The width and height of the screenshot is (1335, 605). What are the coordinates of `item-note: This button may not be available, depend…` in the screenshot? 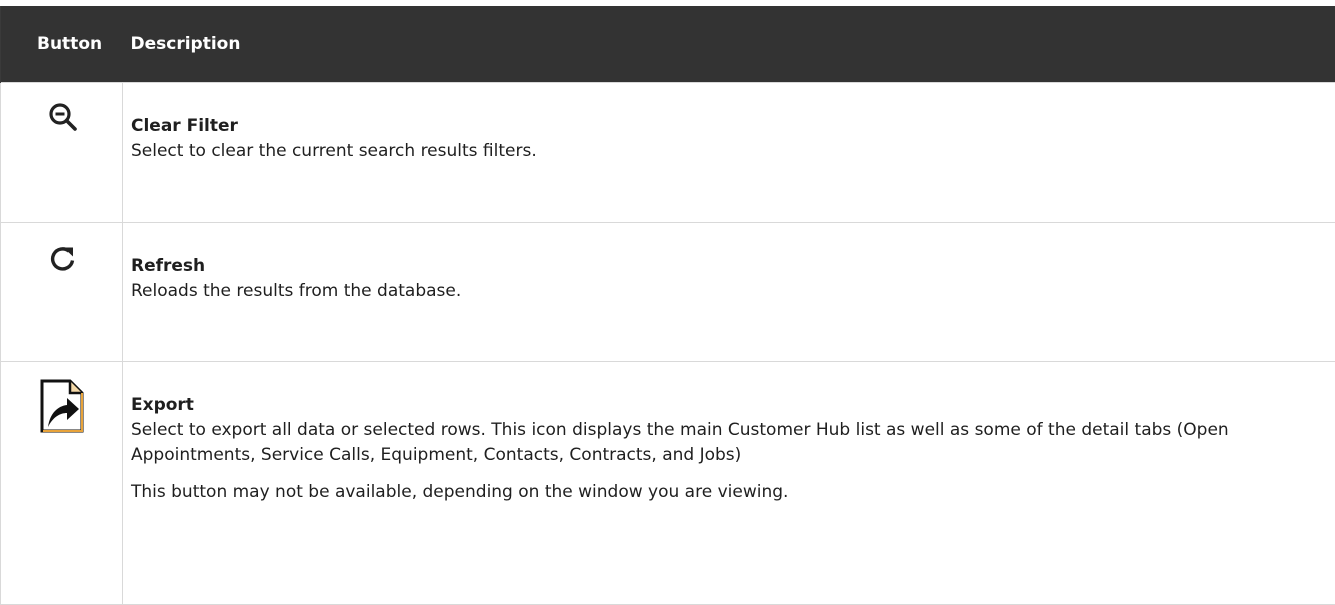 It's located at (729, 492).